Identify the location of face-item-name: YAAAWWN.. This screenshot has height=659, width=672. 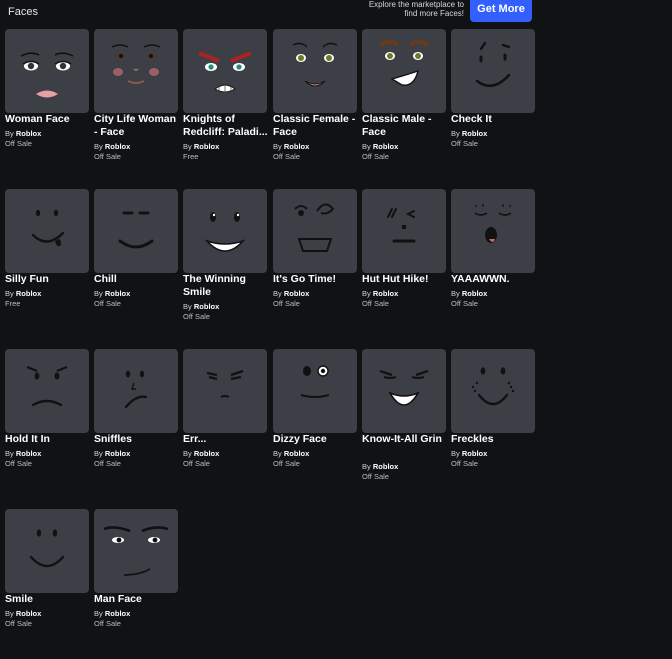
(494, 279).